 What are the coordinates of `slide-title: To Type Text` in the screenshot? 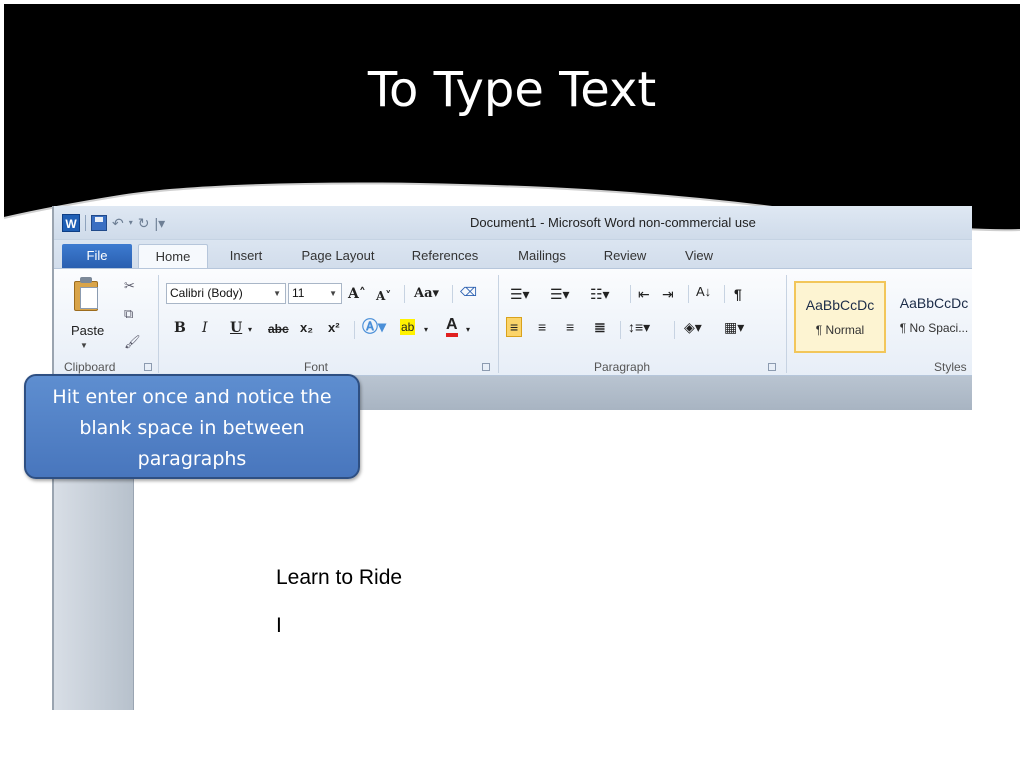 It's located at (512, 90).